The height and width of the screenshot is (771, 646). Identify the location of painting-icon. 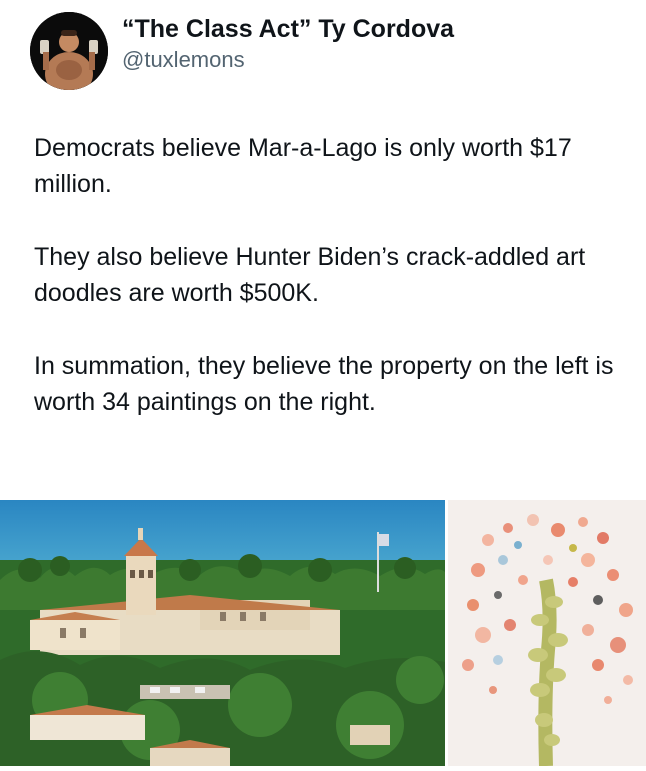
(547, 633).